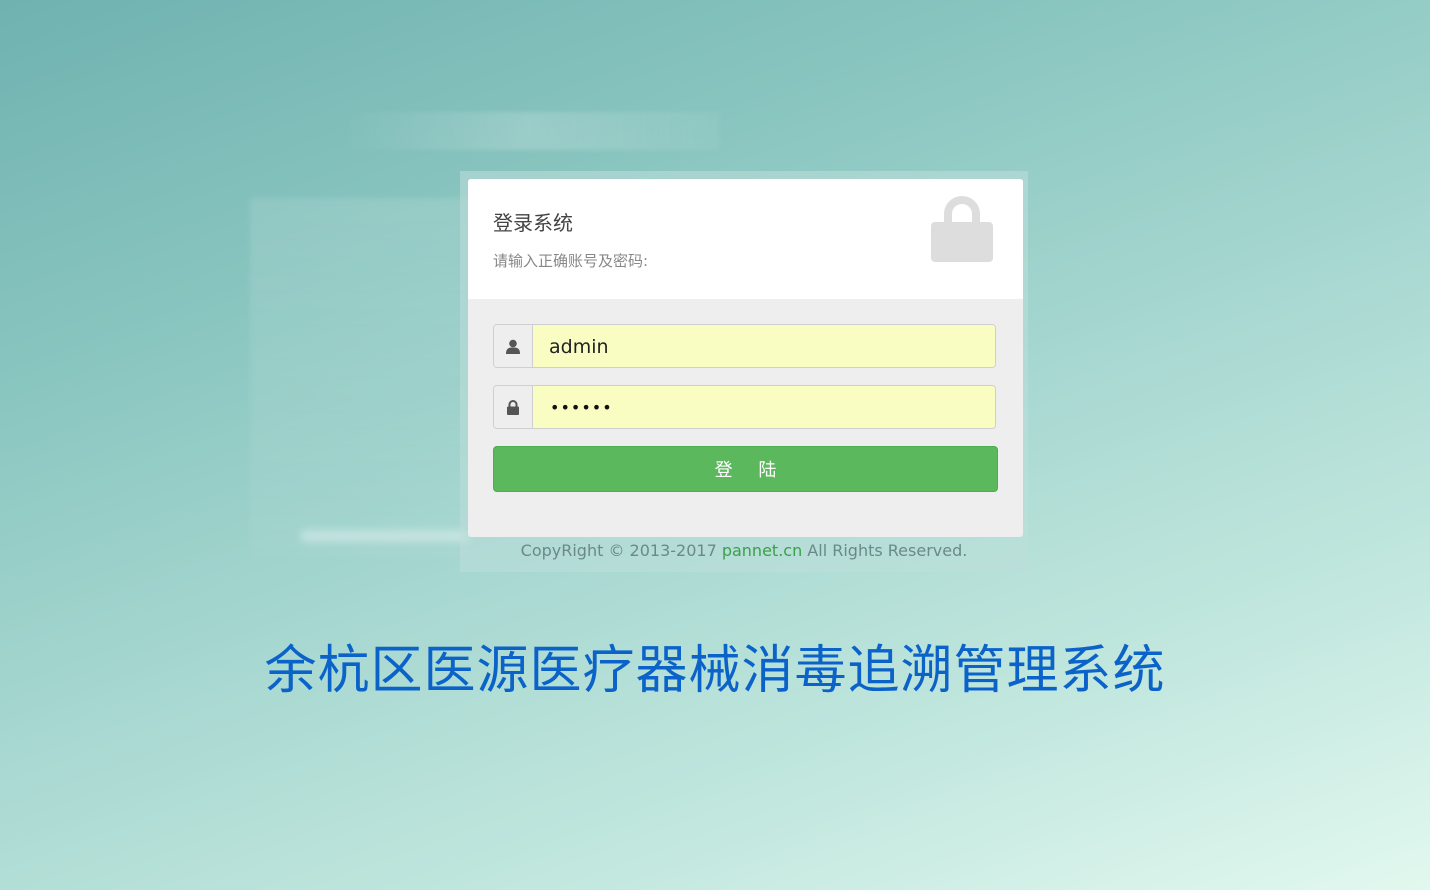  Describe the element at coordinates (621, 550) in the screenshot. I see `copyright-prefix: CopyRight © 2013-2017` at that location.